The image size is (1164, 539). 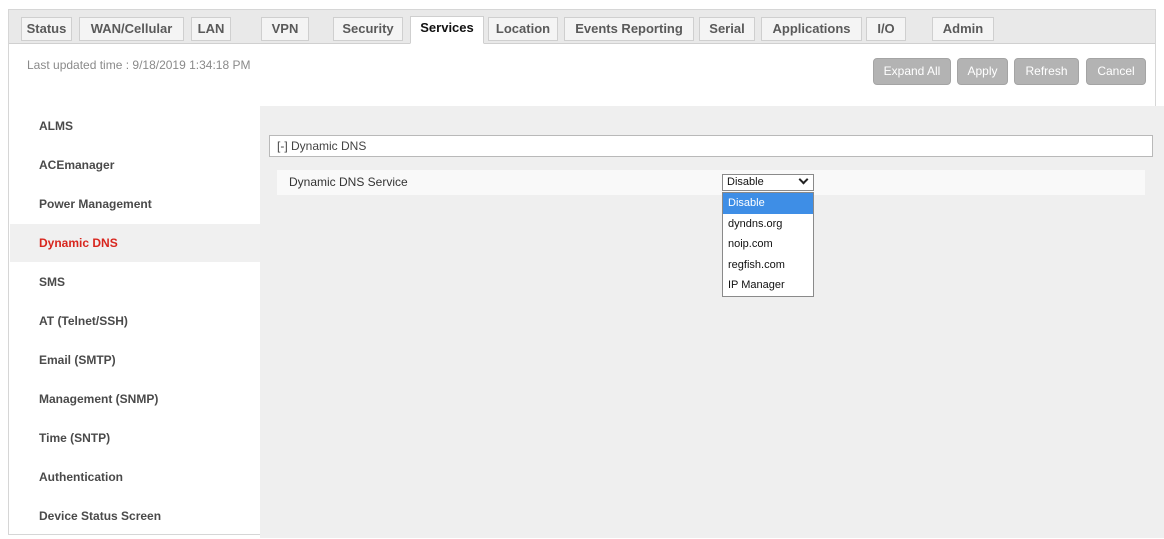 What do you see at coordinates (768, 265) in the screenshot?
I see `dropdown-option-regfish: regfish.com` at bounding box center [768, 265].